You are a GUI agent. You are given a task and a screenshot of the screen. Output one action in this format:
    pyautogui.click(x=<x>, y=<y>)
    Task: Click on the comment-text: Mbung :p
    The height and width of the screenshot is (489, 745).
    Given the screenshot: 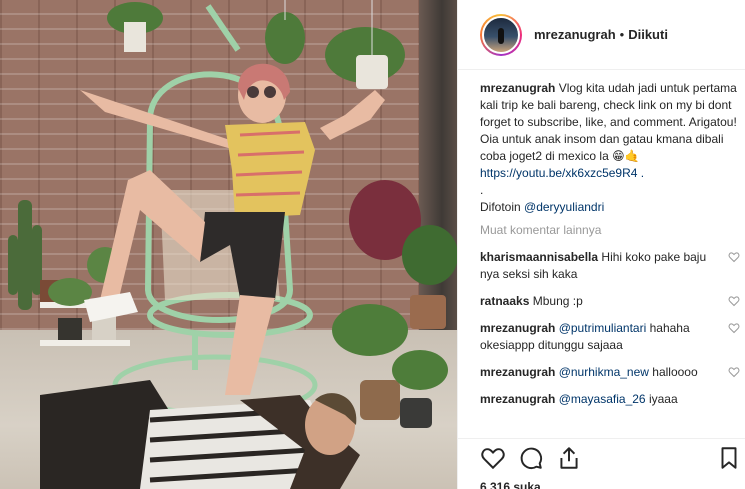 What is the action you would take?
    pyautogui.click(x=557, y=301)
    